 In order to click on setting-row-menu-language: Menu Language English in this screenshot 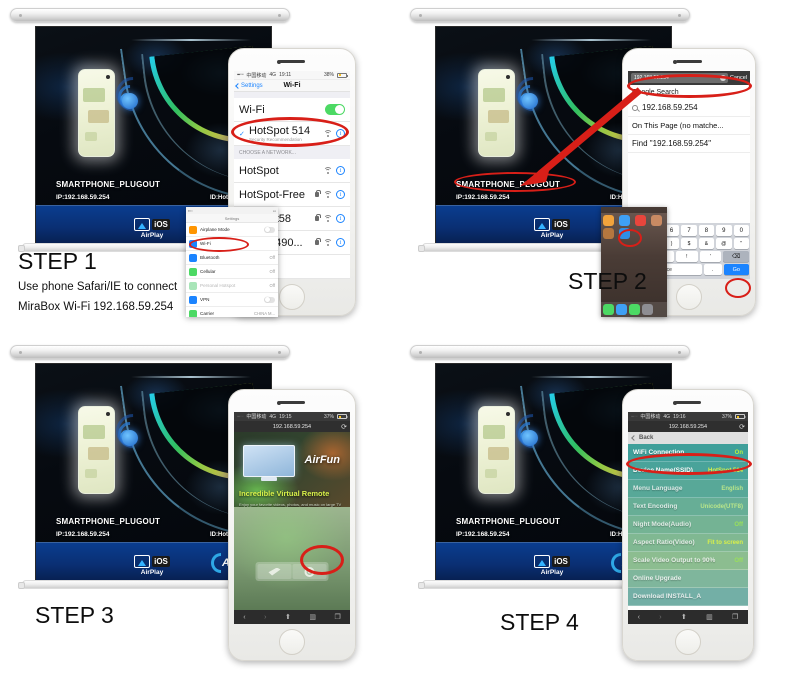, I will do `click(688, 489)`.